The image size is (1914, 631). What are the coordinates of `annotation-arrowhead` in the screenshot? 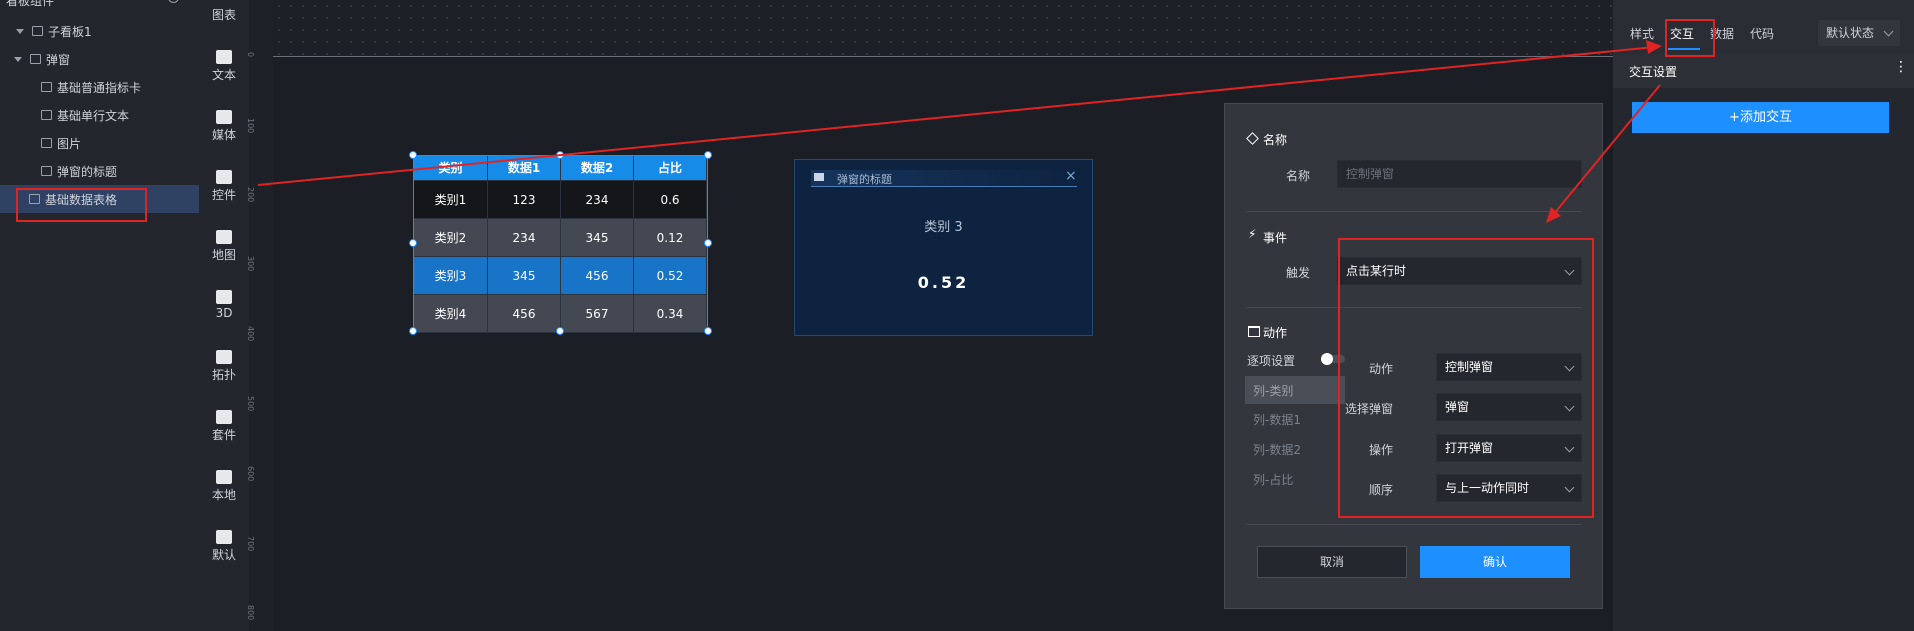 It's located at (1654, 47).